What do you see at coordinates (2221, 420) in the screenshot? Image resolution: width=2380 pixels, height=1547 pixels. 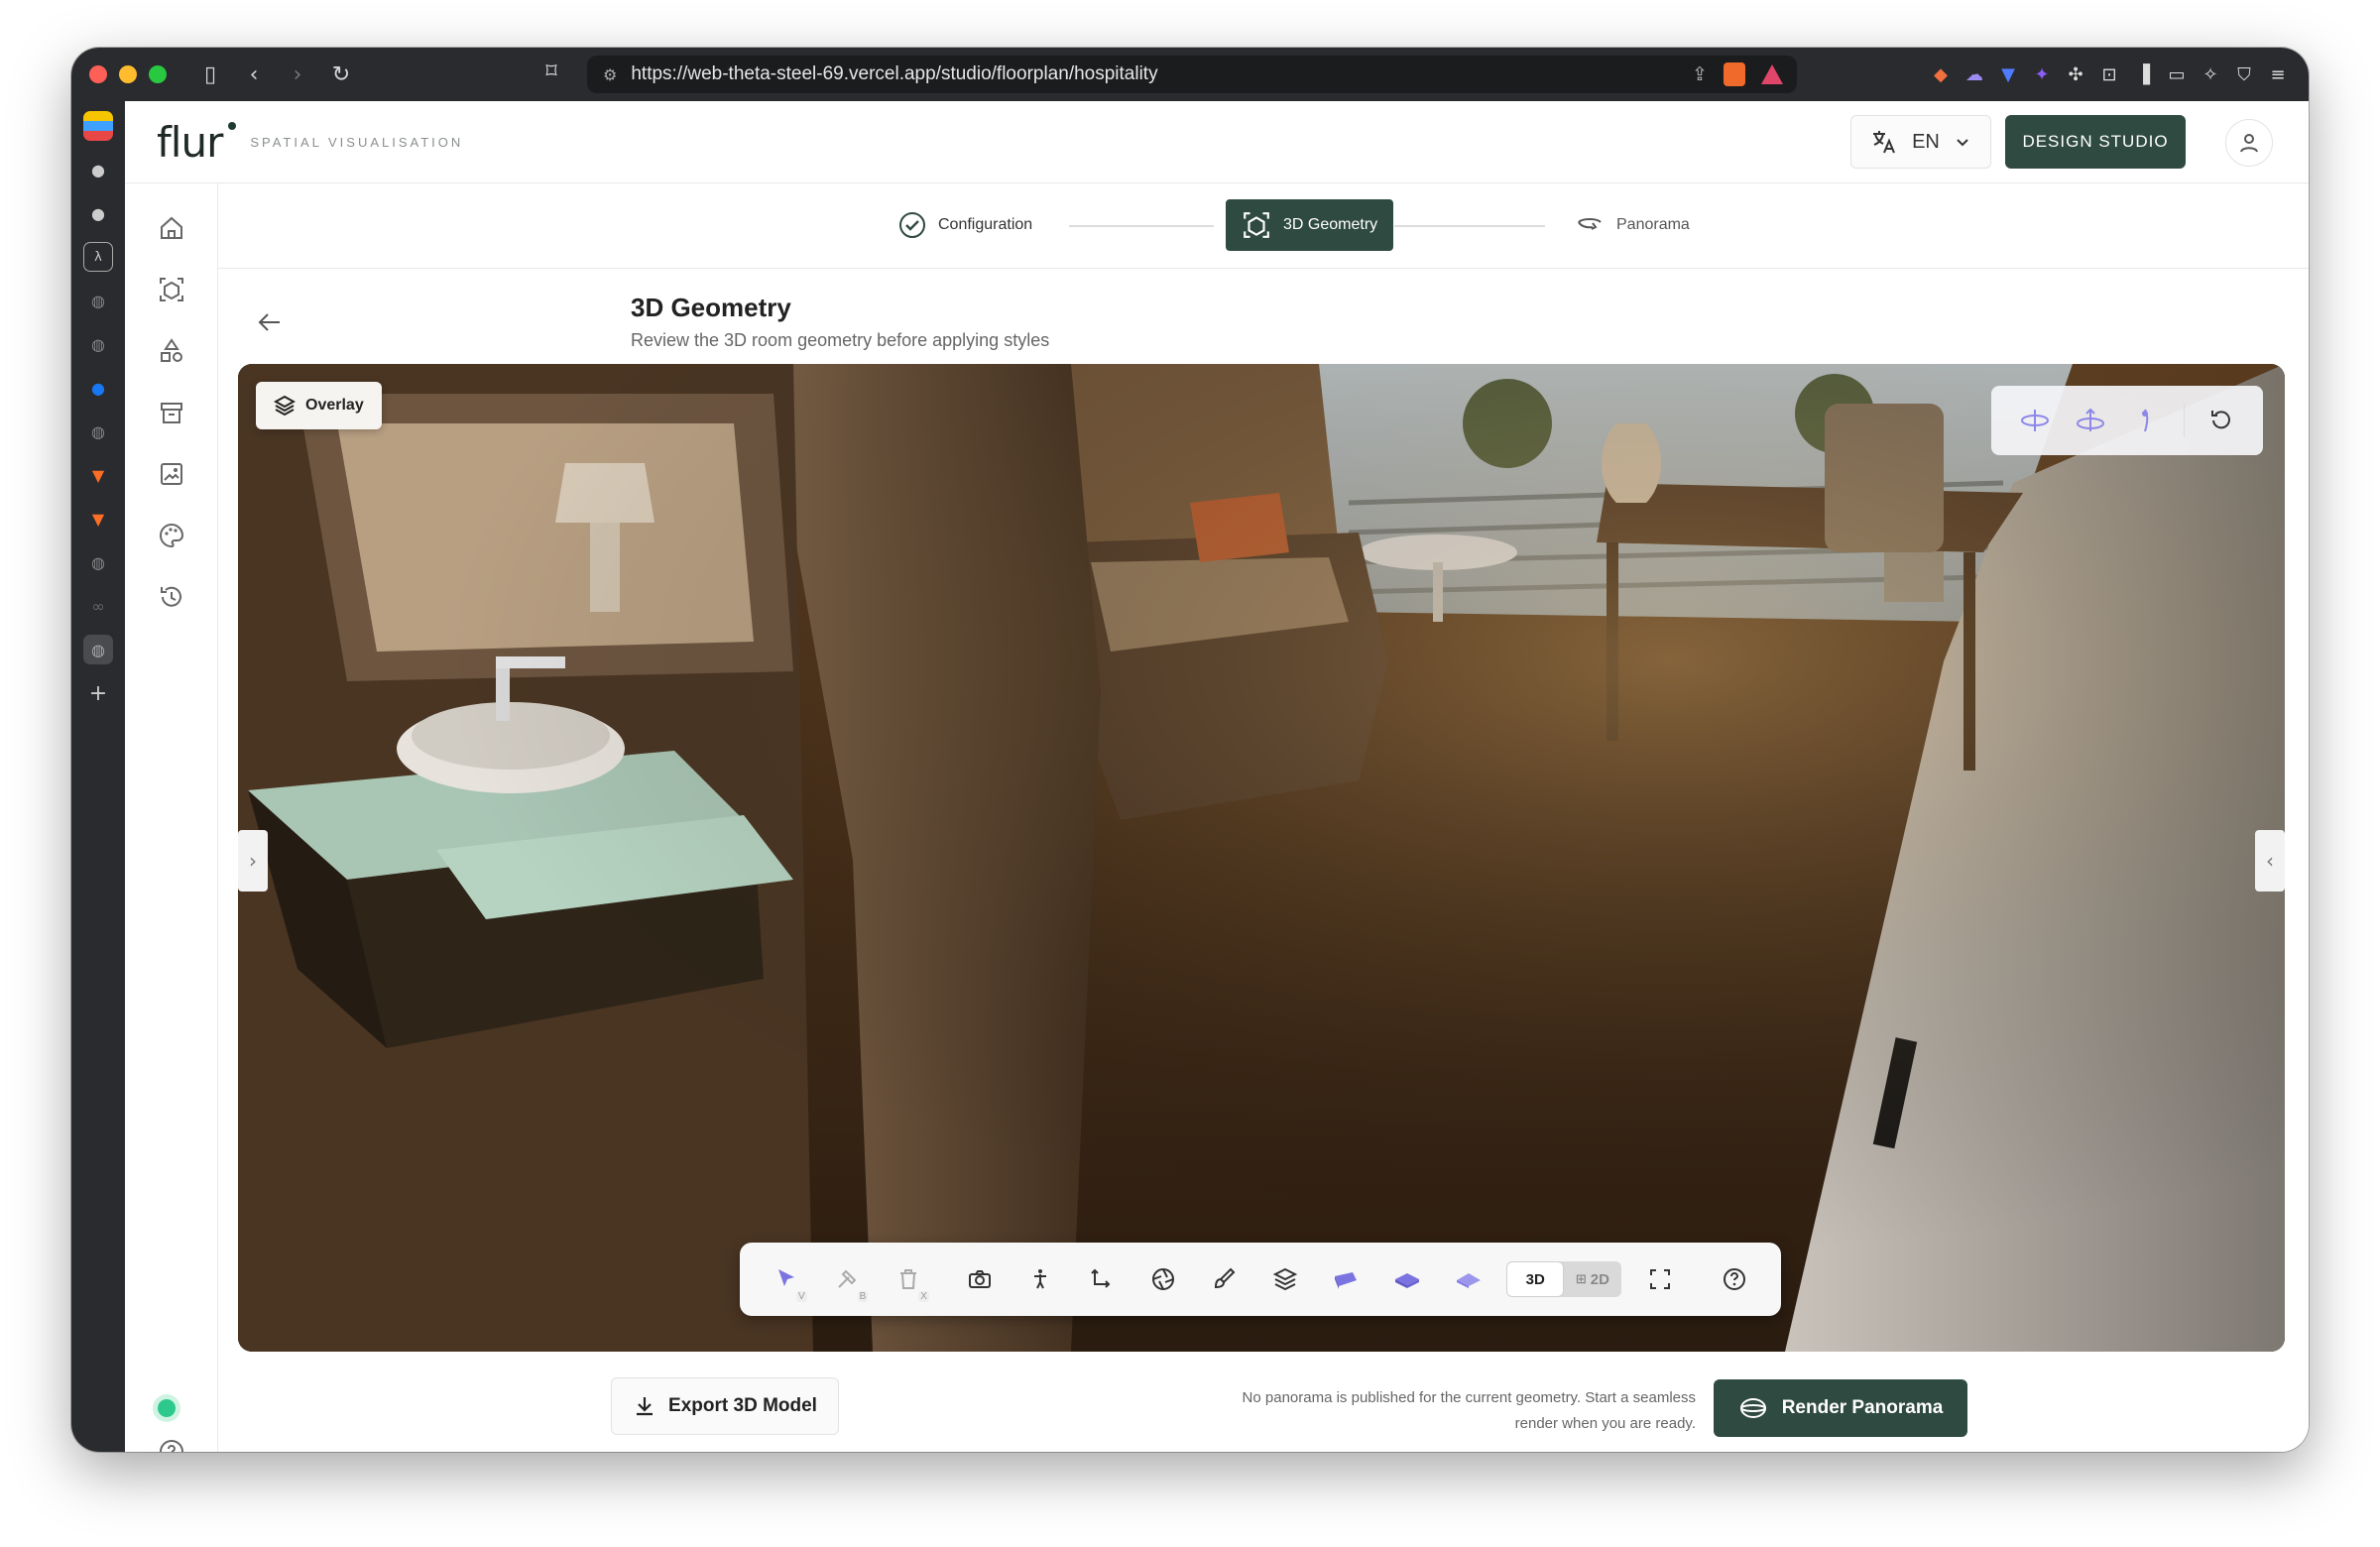 I see `reset-view-icon` at bounding box center [2221, 420].